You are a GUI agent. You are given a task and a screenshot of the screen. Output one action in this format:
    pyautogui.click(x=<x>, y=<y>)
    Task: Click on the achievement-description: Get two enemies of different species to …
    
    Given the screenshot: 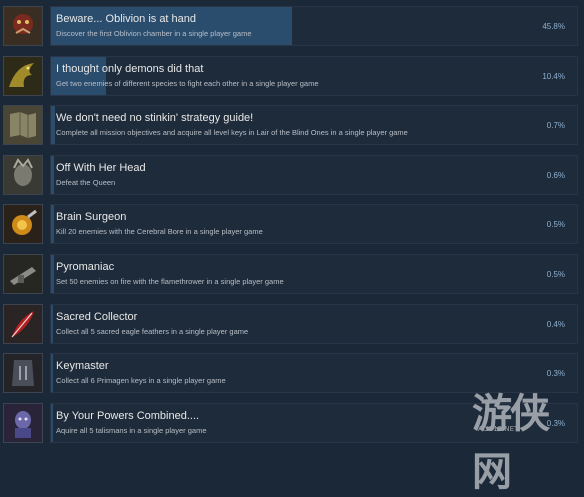 What is the action you would take?
    pyautogui.click(x=187, y=83)
    